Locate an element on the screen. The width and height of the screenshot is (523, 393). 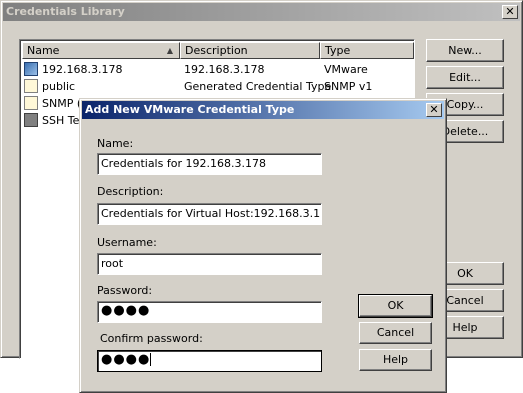
dialog-help-button: Help is located at coordinates (395, 360).